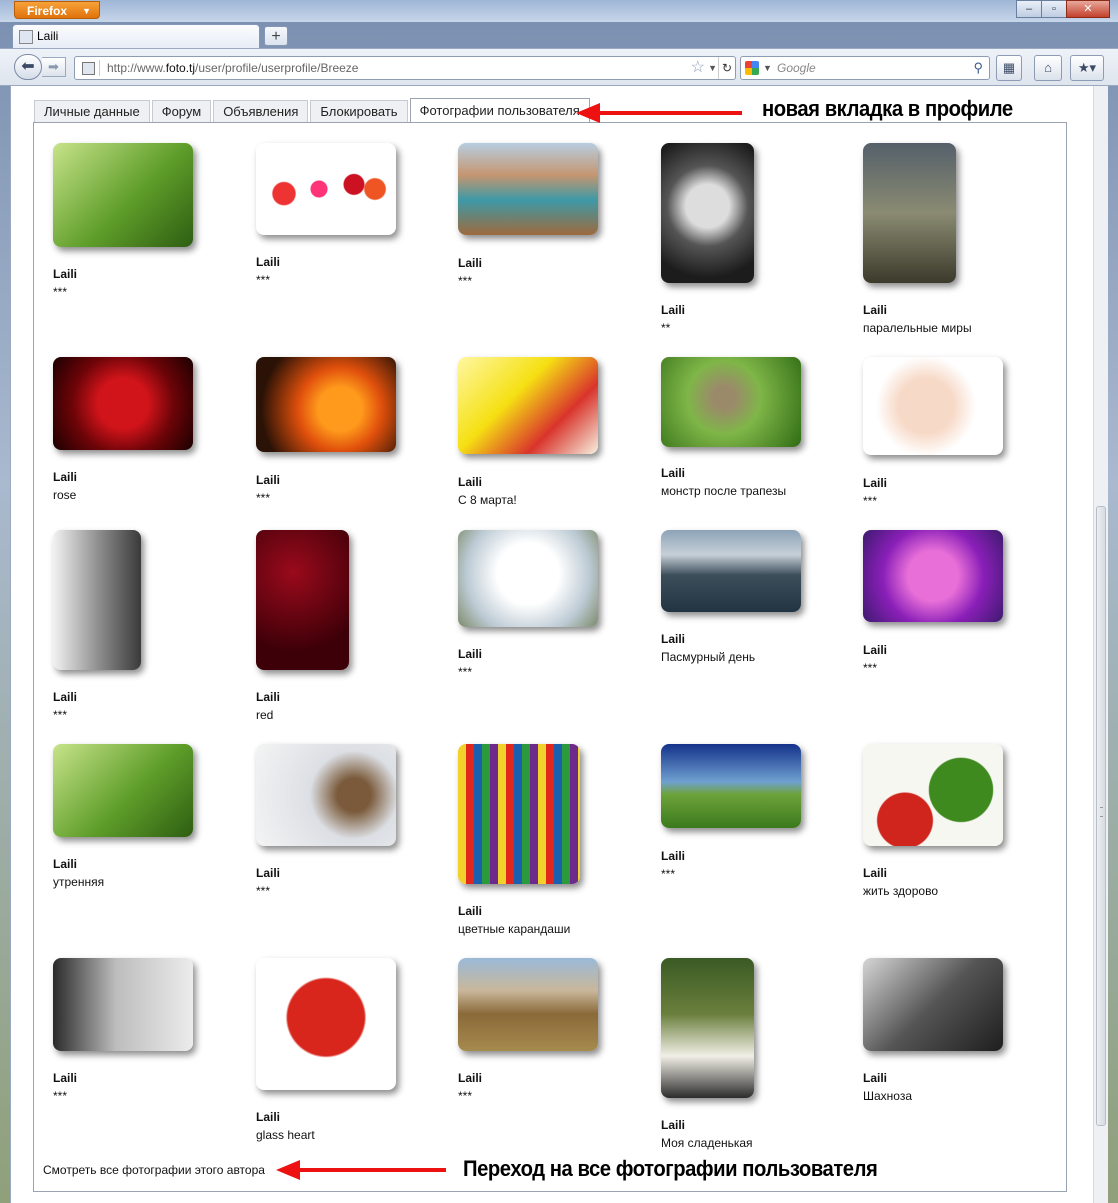 The image size is (1118, 1203). I want to click on photo-title: монстр после трапезы, so click(723, 491).